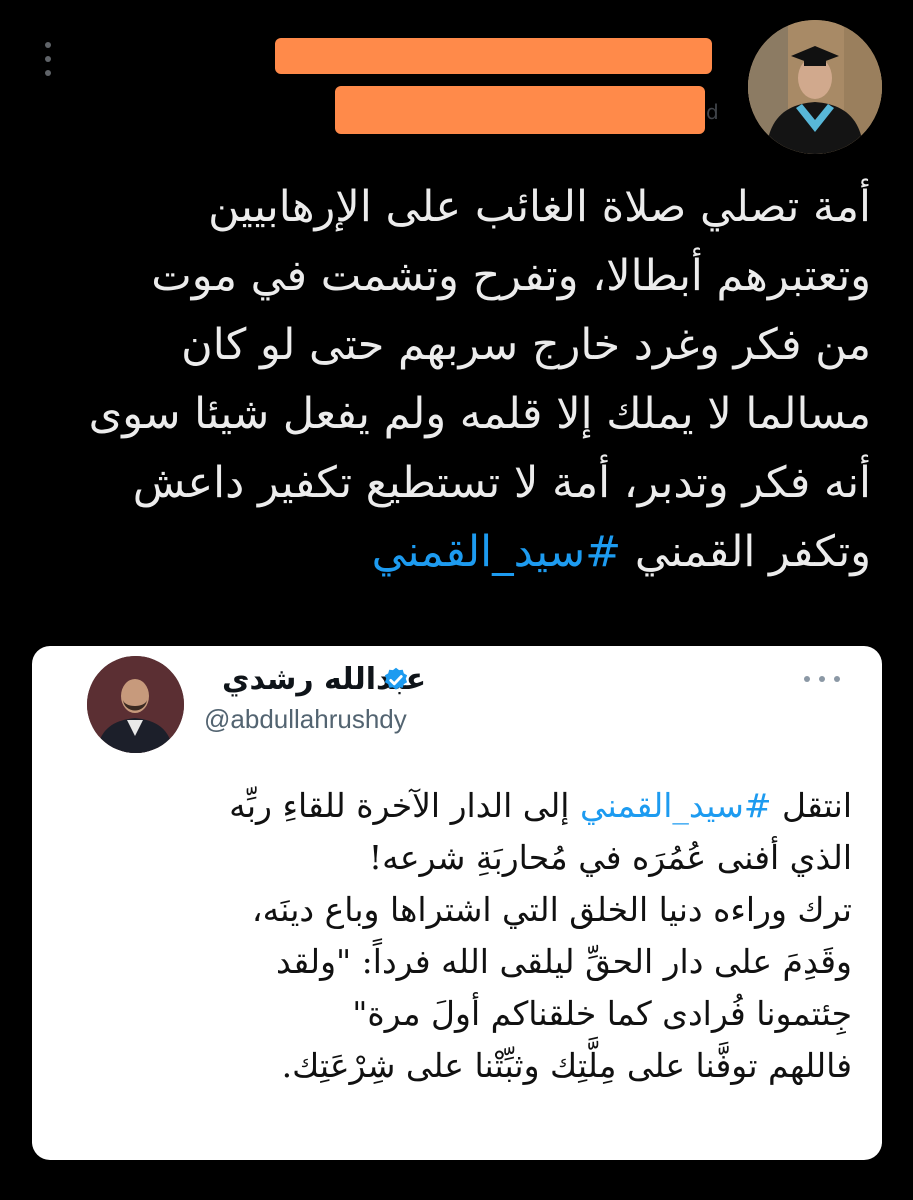 The height and width of the screenshot is (1200, 913). I want to click on tweet-line-last: وتكفر القمني #سيد_القمني, so click(451, 552).